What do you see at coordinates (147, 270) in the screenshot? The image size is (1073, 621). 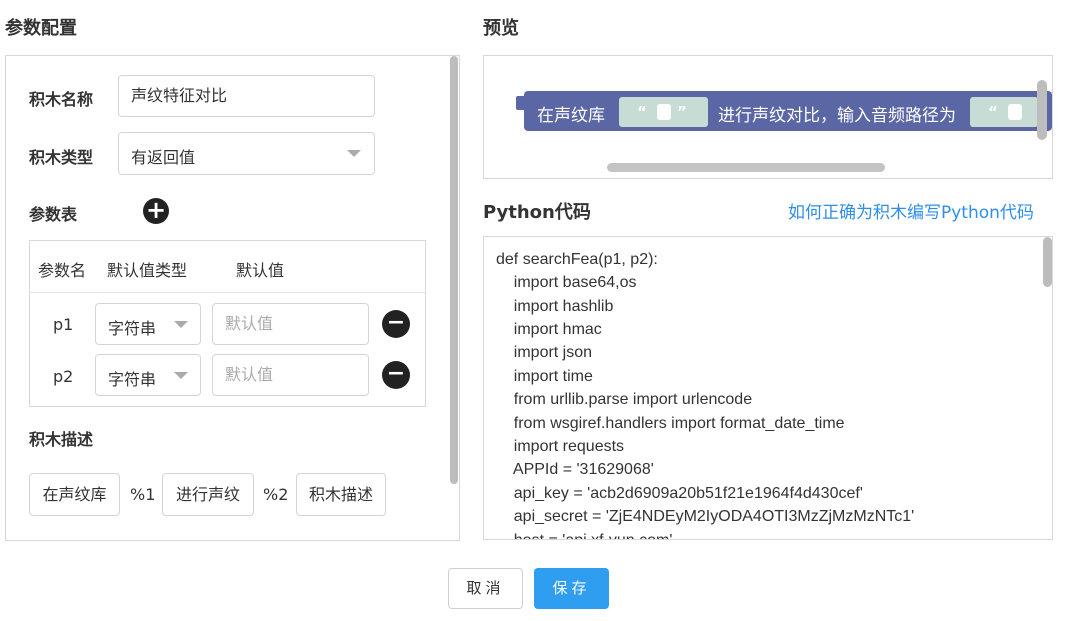 I see `header-default-type: 默认值类型` at bounding box center [147, 270].